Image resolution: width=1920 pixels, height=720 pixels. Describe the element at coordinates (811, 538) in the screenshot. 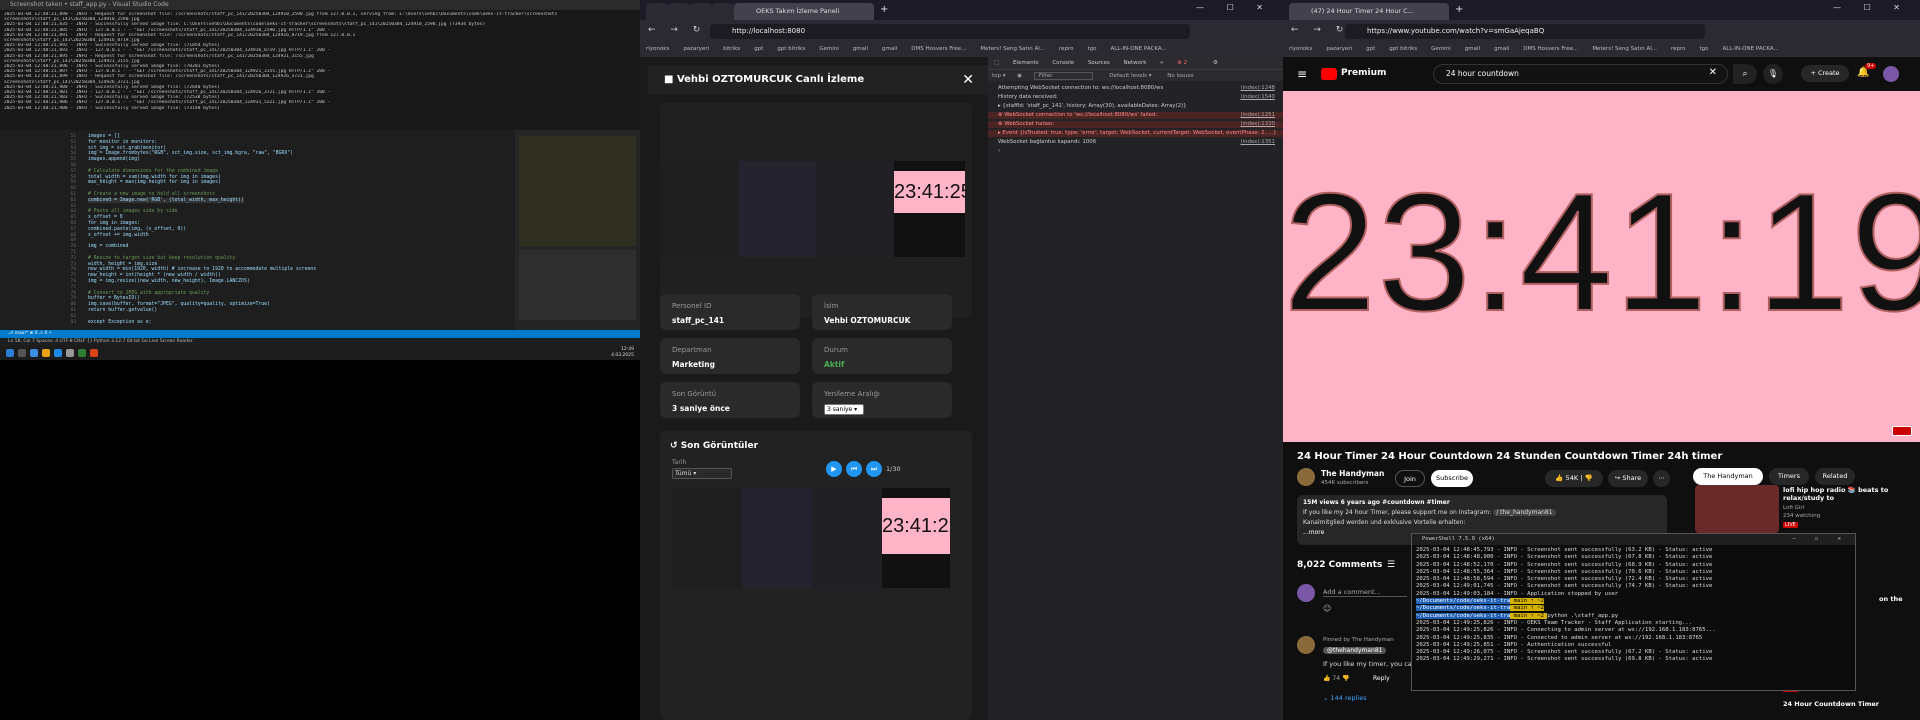

I see `history-screenshot: 23:41:22` at that location.